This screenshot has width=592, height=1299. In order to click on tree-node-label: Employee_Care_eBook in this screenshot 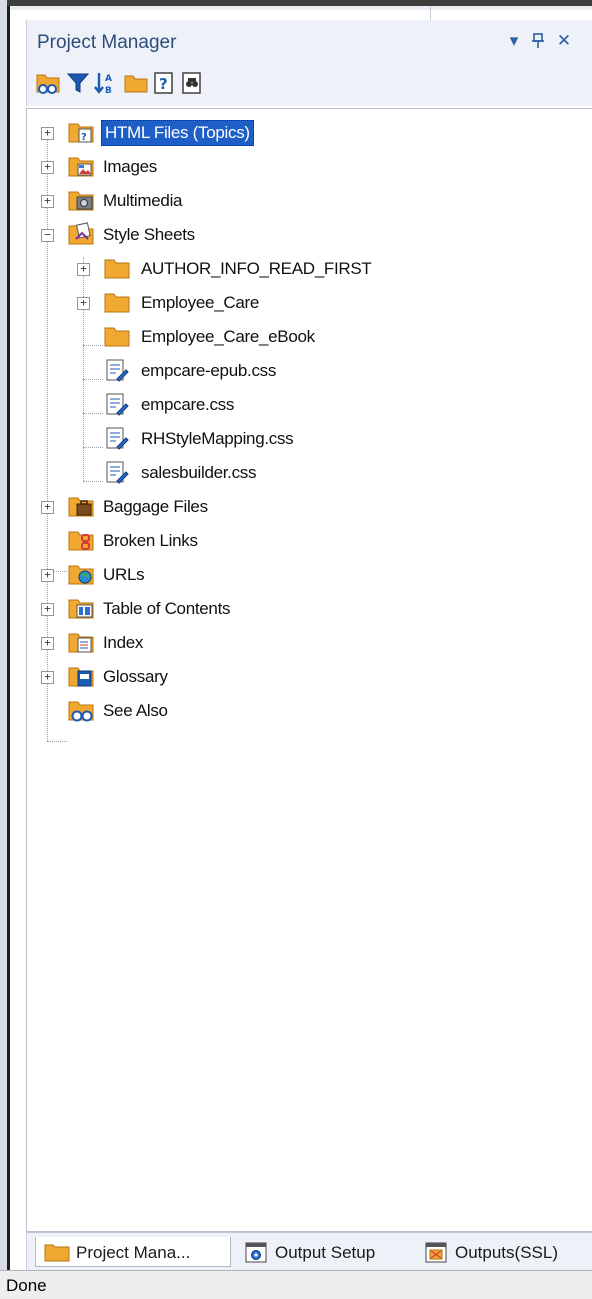, I will do `click(228, 336)`.